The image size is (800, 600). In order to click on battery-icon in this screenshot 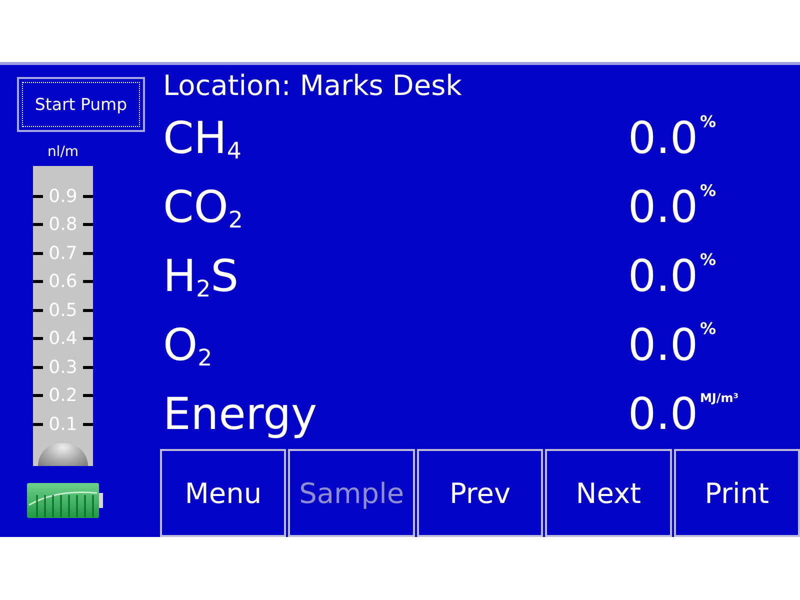, I will do `click(65, 500)`.